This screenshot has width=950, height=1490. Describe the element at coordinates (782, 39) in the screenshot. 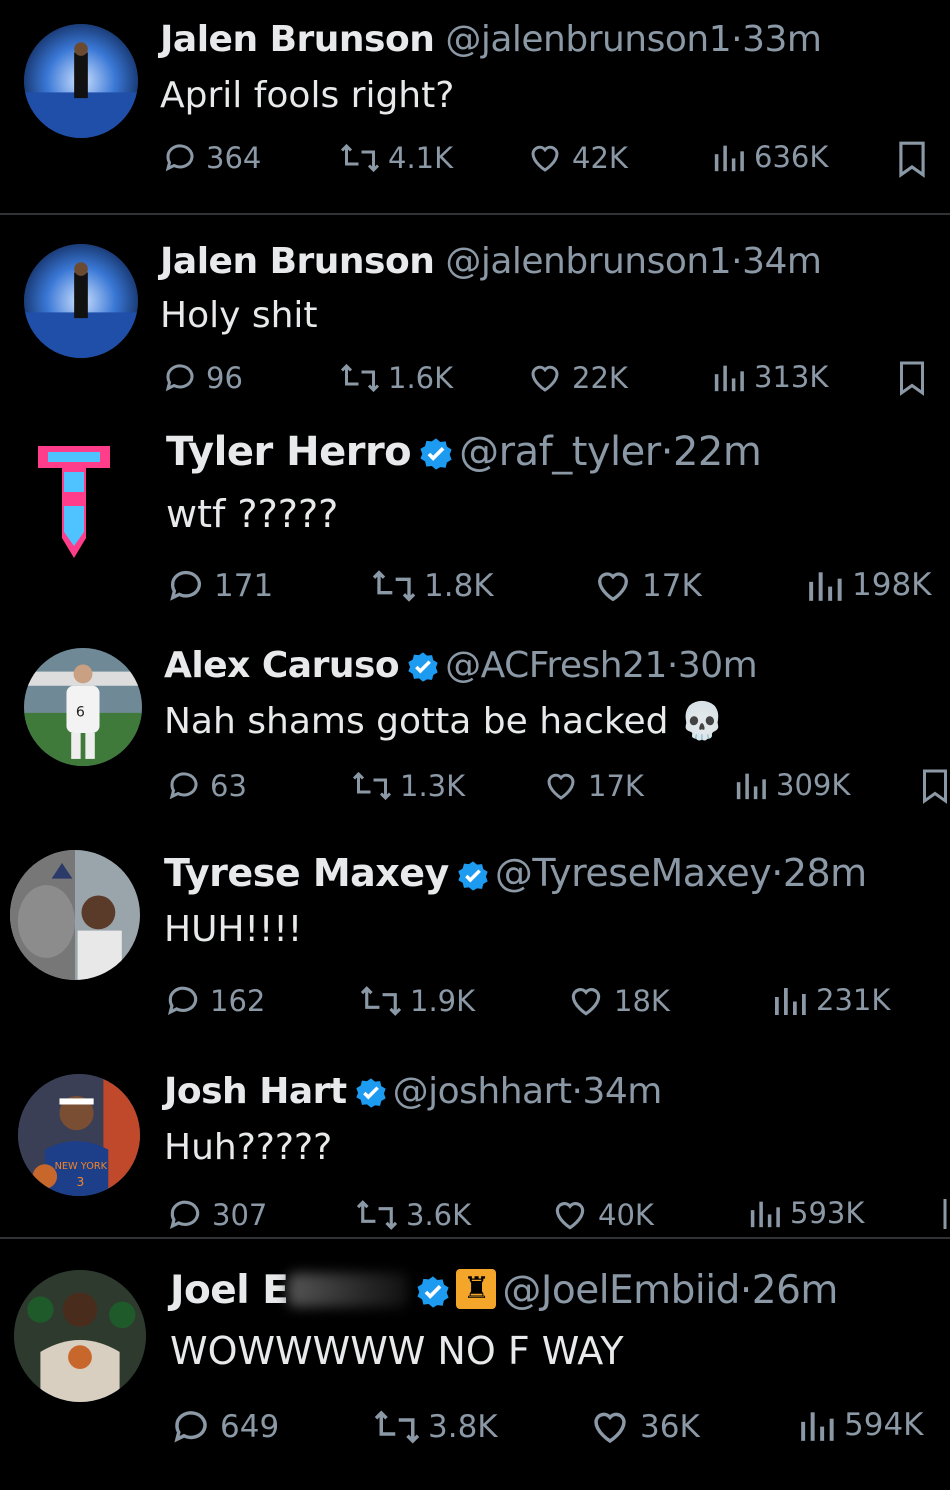

I see `timestamp: 33m` at that location.